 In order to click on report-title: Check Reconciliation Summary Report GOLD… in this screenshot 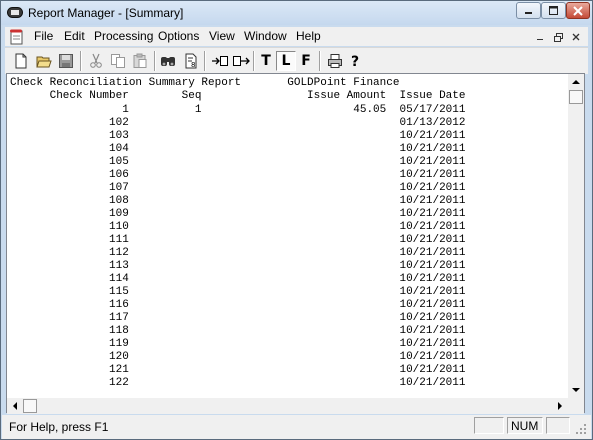, I will do `click(205, 83)`.